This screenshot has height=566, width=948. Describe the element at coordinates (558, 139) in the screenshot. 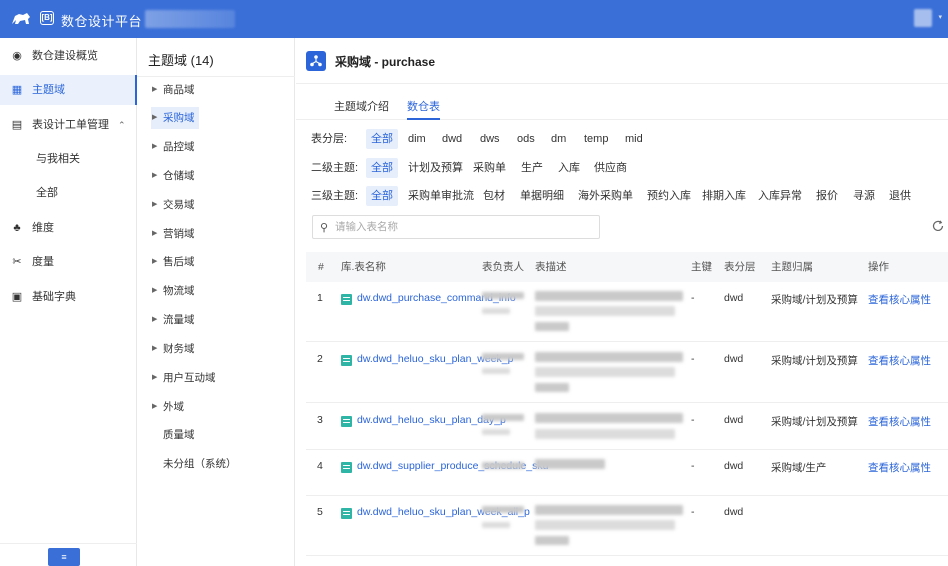

I see `filter-chip: dm` at that location.